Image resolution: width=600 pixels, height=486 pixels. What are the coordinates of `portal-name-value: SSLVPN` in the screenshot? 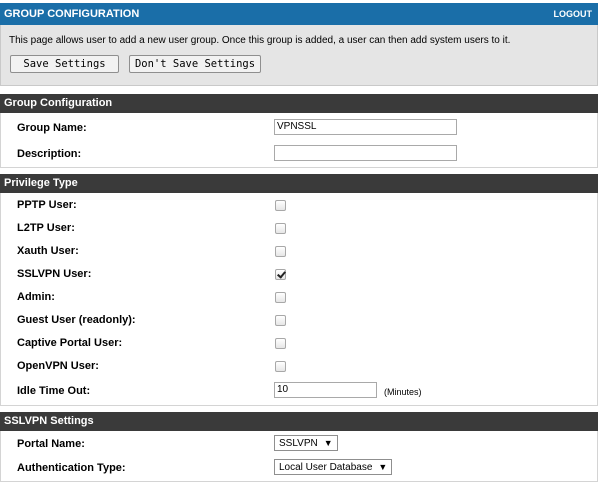 It's located at (298, 443).